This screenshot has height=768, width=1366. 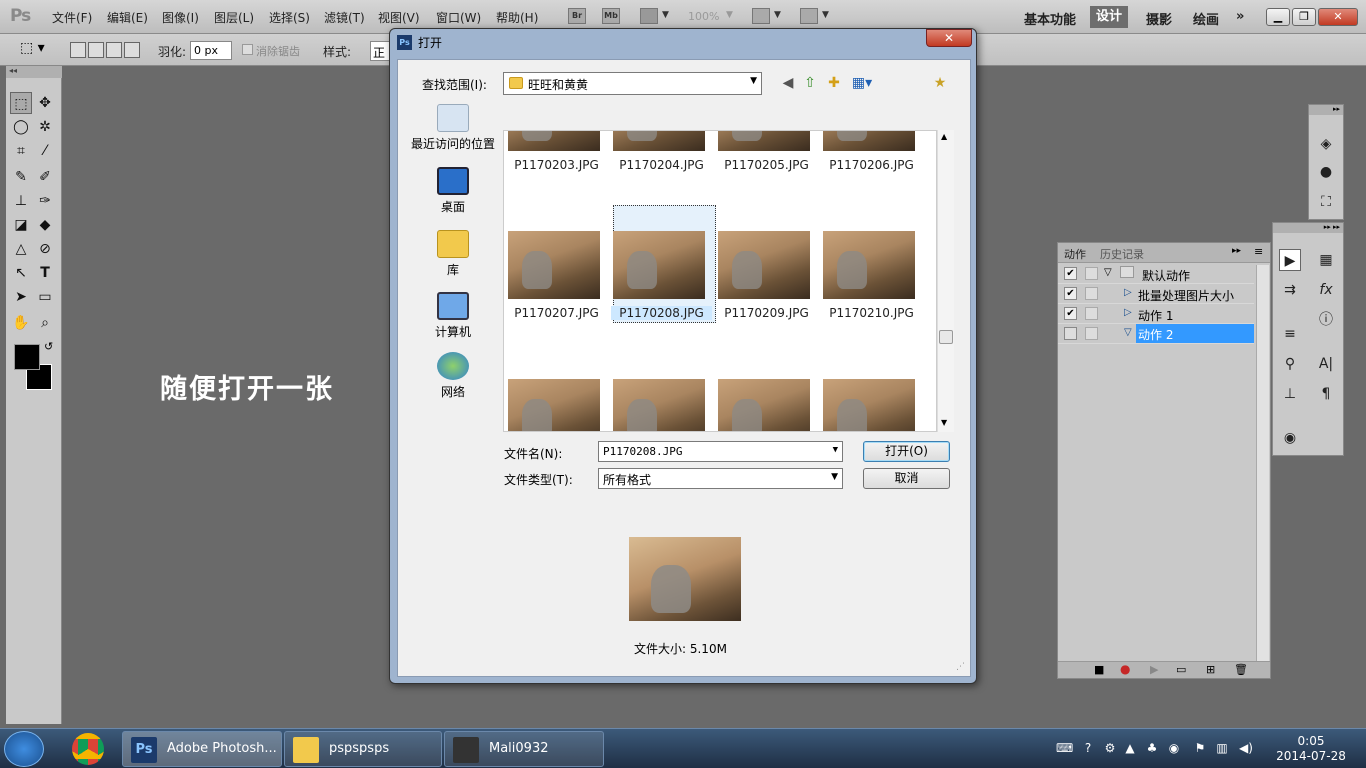 I want to click on menu-layer: 图层(L), so click(x=234, y=17).